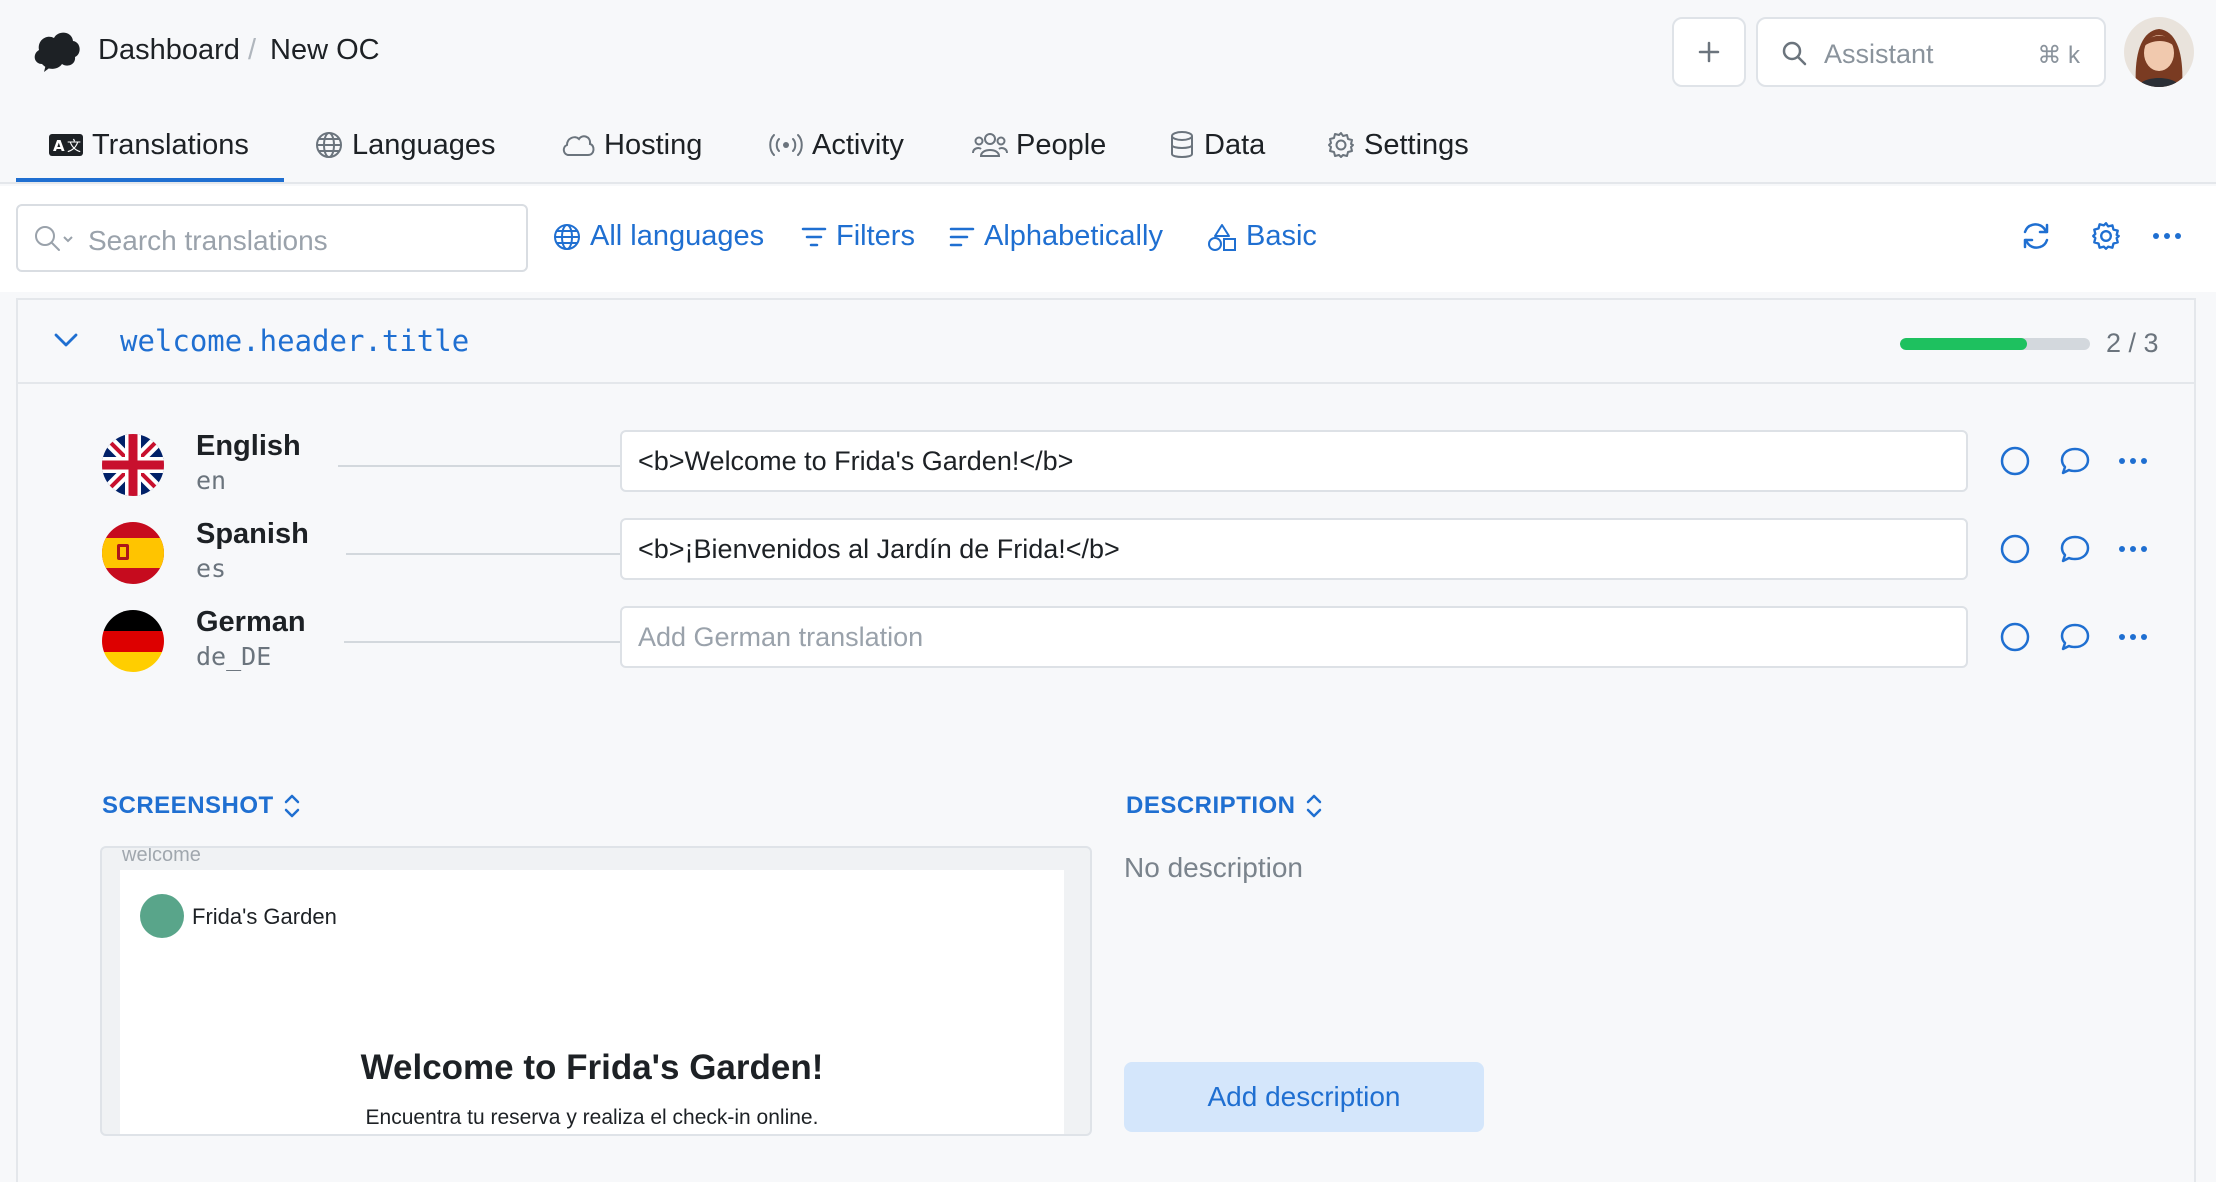 Image resolution: width=2216 pixels, height=1182 pixels. Describe the element at coordinates (990, 145) in the screenshot. I see `people-icon` at that location.